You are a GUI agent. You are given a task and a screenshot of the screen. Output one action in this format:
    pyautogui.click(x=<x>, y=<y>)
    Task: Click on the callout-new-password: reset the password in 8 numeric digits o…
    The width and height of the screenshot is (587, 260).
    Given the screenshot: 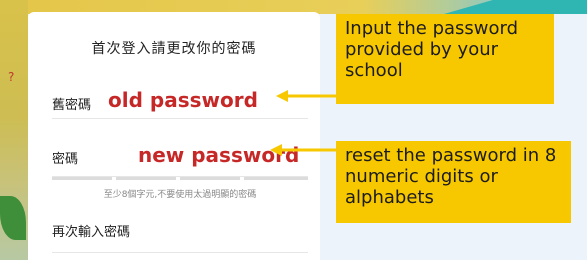 What is the action you would take?
    pyautogui.click(x=453, y=182)
    